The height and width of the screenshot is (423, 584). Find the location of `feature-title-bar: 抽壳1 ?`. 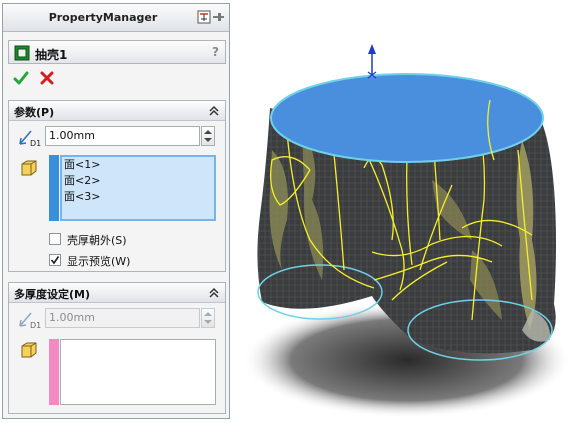

feature-title-bar: 抽壳1 ? is located at coordinates (117, 52).